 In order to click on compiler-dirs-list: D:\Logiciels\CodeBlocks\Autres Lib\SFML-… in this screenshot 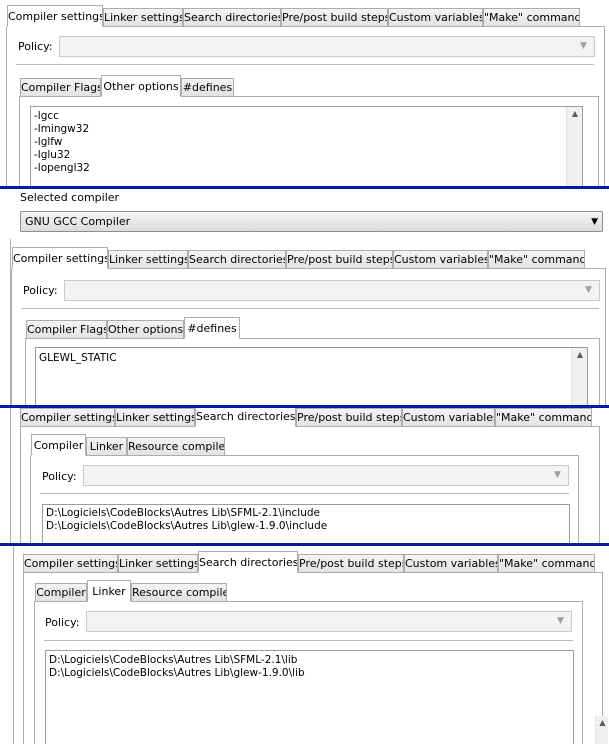, I will do `click(306, 523)`.